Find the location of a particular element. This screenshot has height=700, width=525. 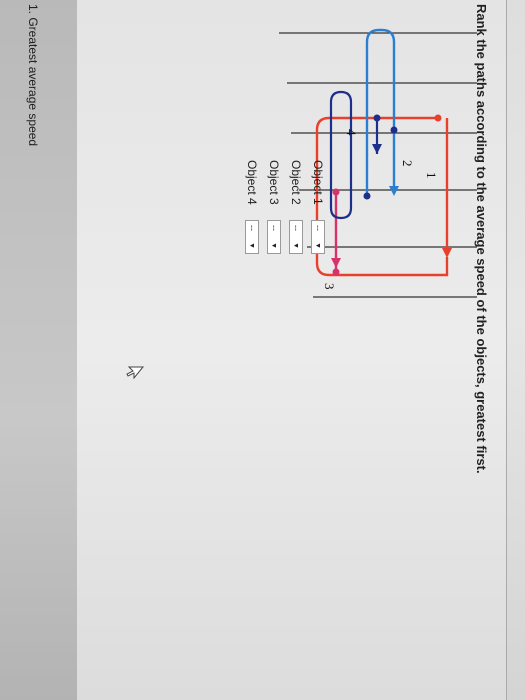

object-label: Object 2 is located at coordinates (296, 182).